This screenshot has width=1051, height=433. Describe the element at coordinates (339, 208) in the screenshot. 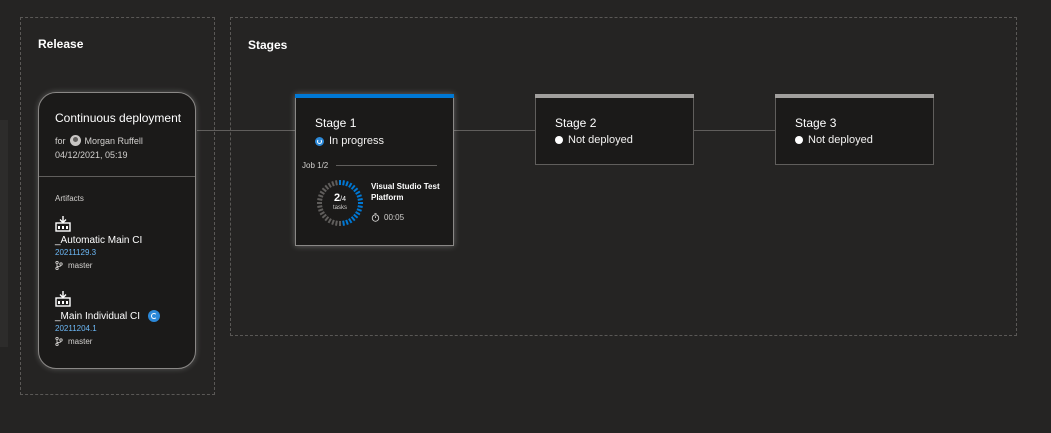

I see `tasks-label: tasks` at that location.